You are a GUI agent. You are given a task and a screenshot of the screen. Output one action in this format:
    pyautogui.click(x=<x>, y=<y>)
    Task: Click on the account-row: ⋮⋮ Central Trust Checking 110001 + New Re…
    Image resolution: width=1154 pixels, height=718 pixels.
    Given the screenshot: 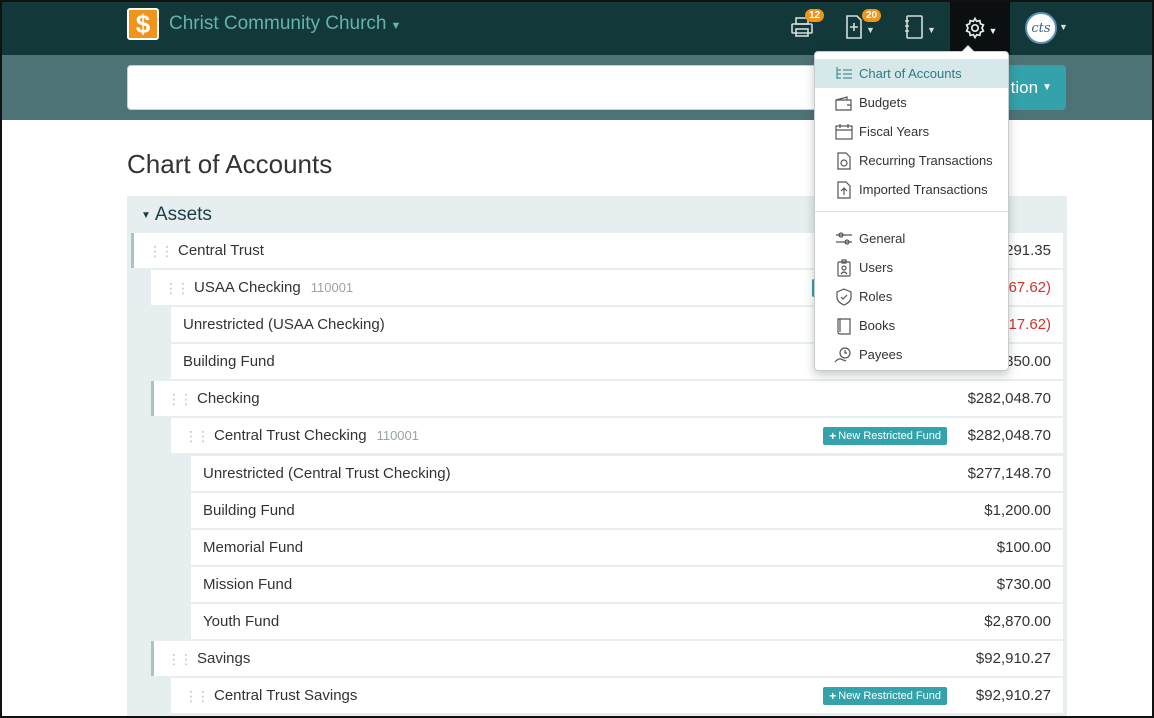 What is the action you would take?
    pyautogui.click(x=617, y=435)
    